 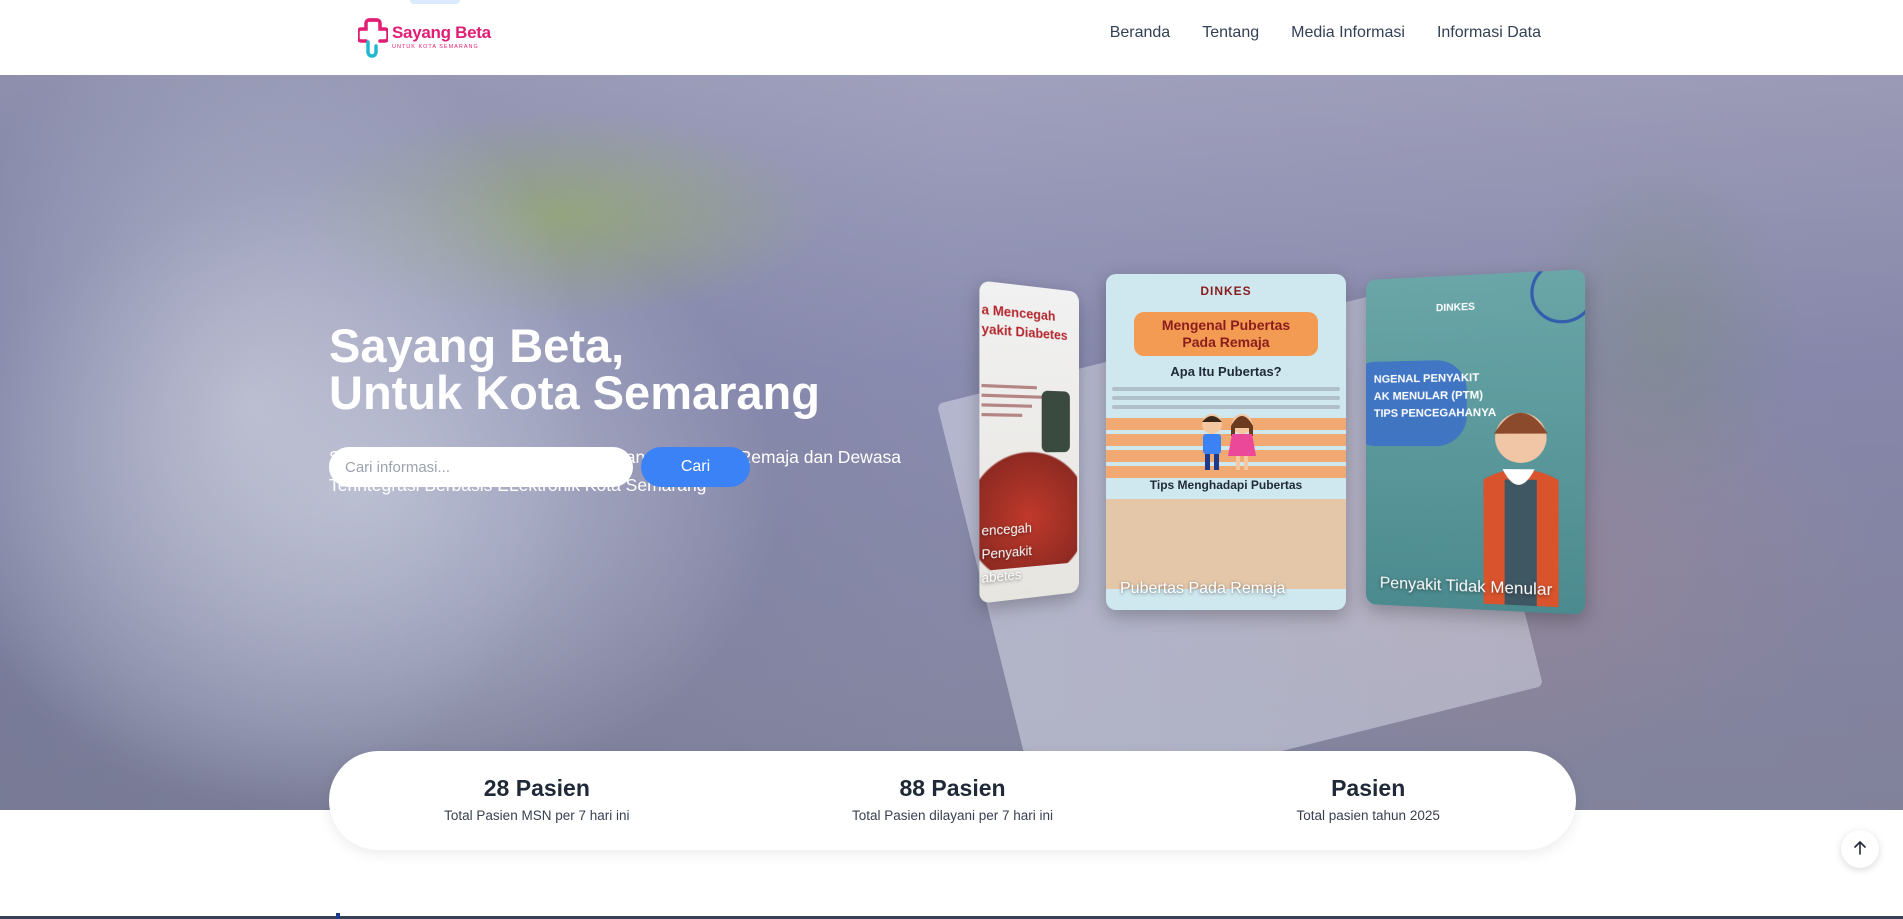 I want to click on card-pubertas-question: Apa Itu Pubertas?, so click(x=1226, y=371).